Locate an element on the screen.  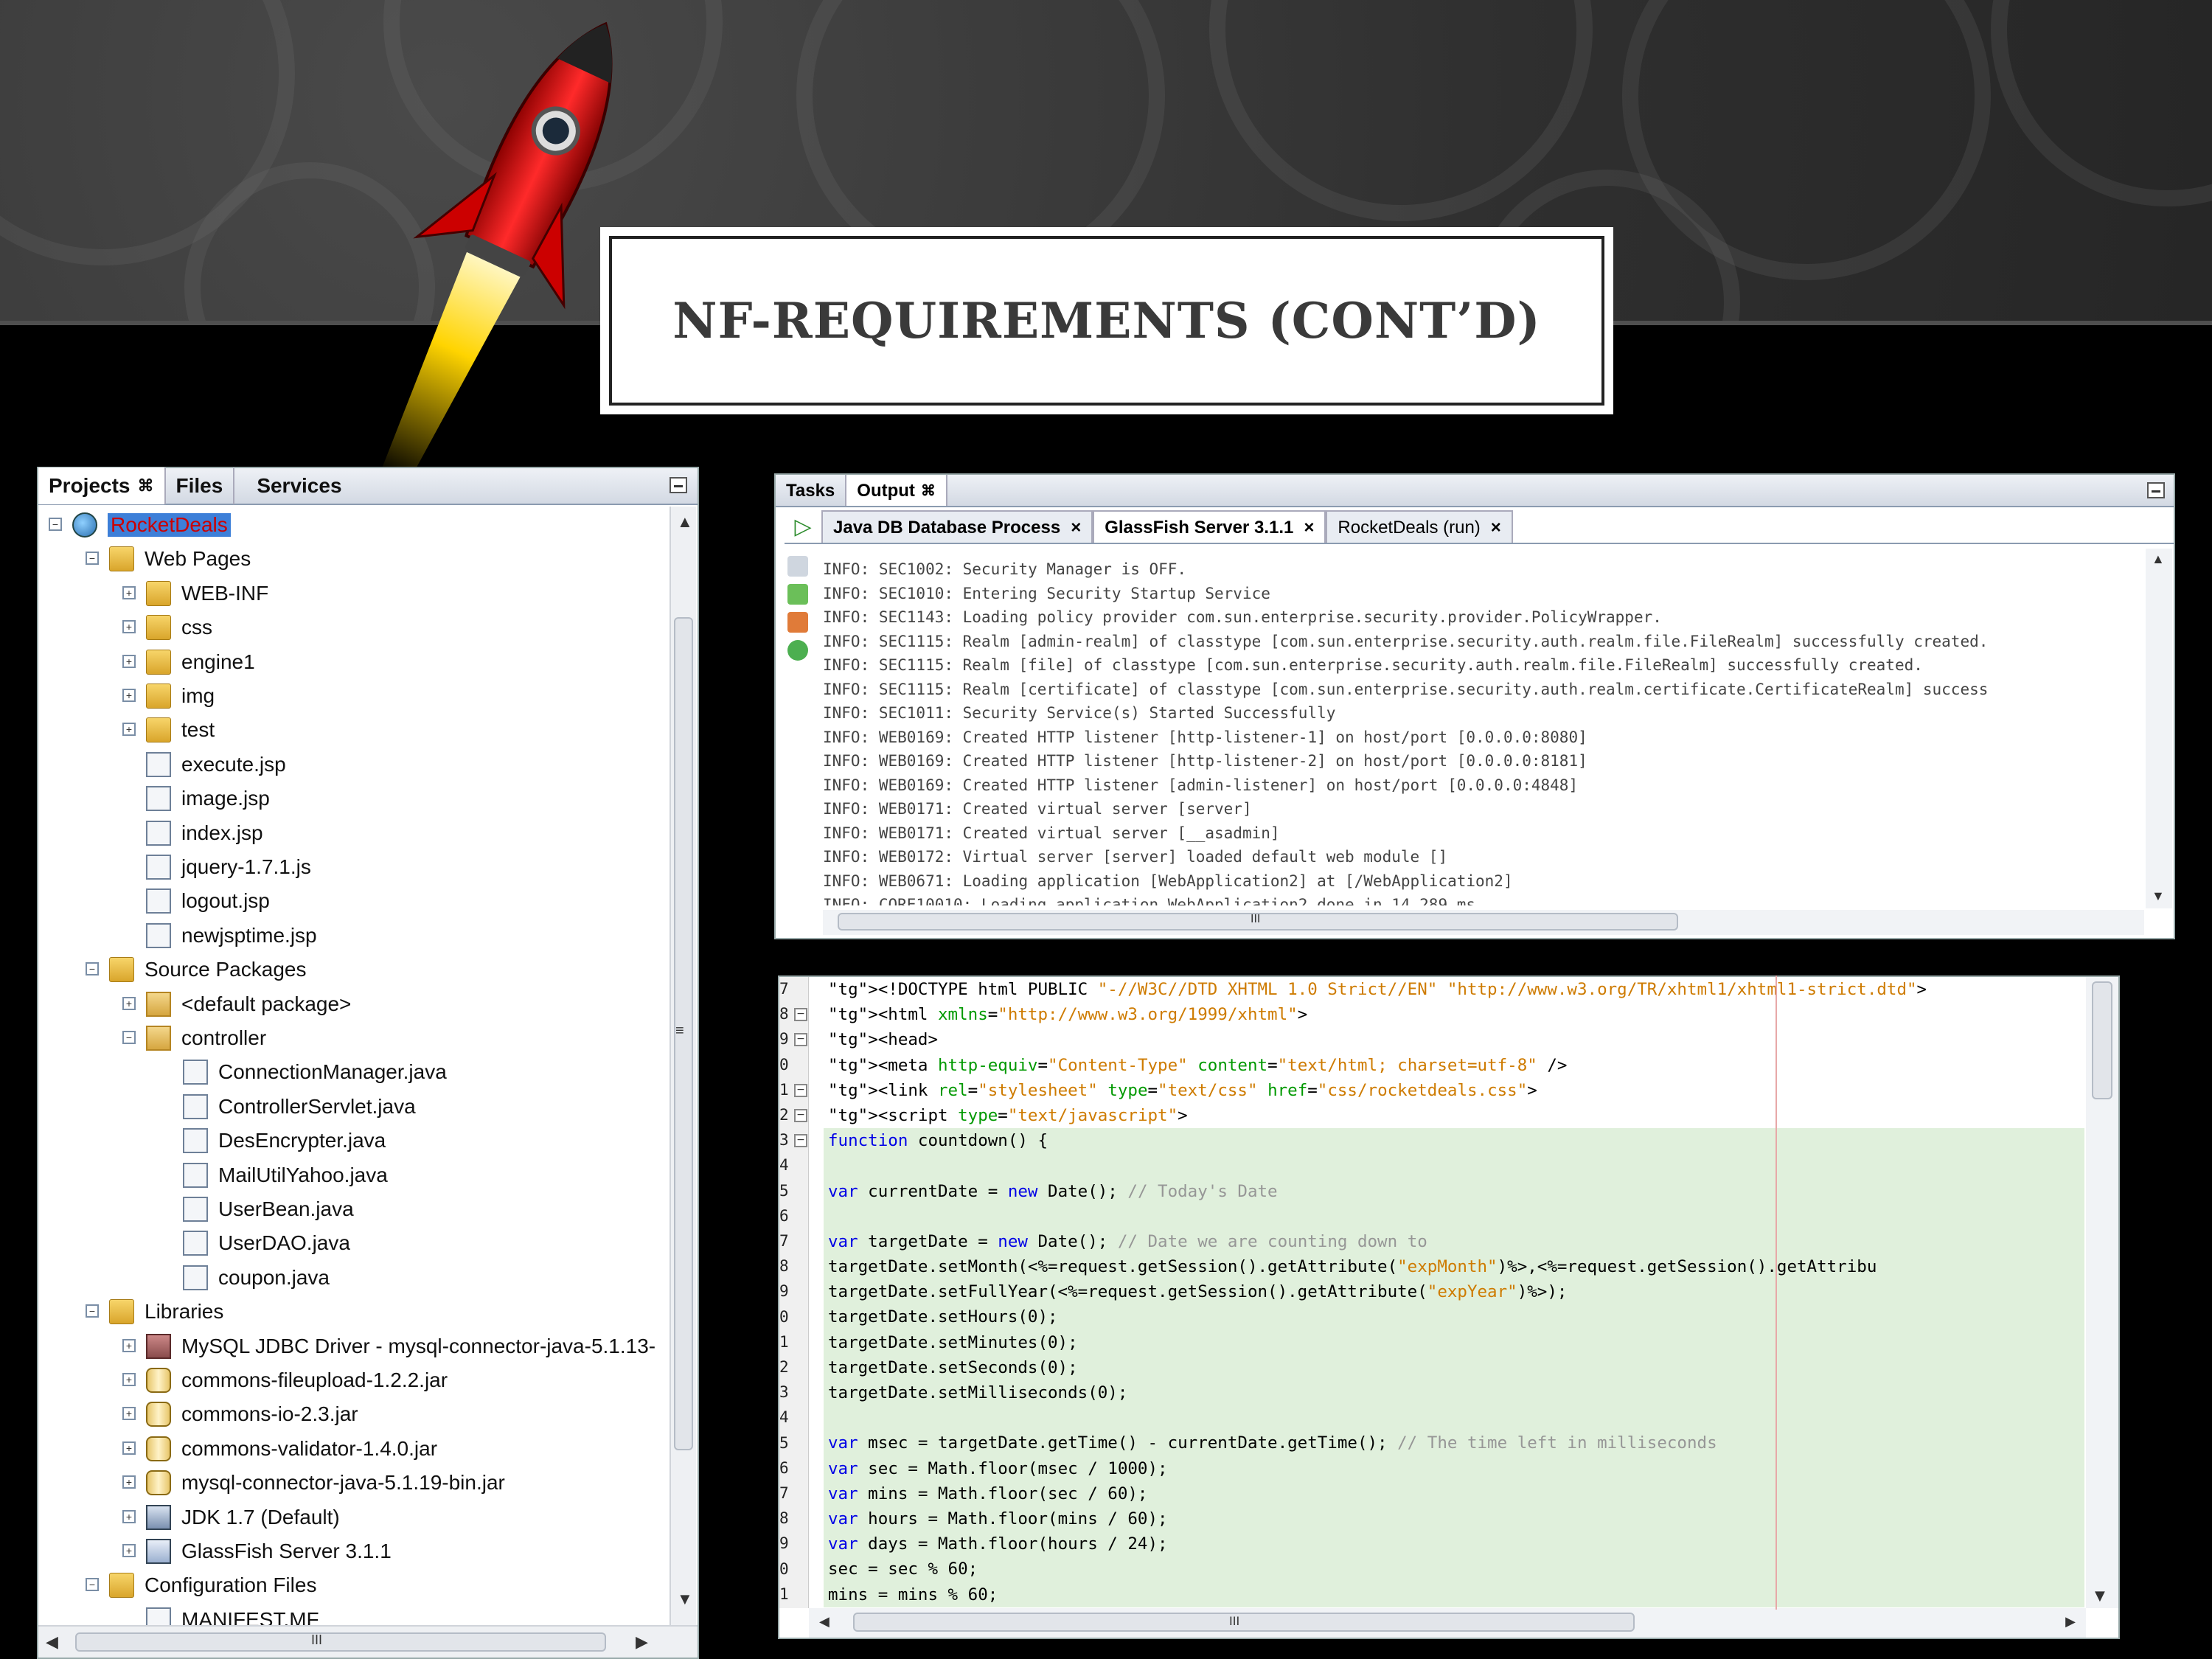
tree-node: ControllerServlet.java is located at coordinates (299, 1107).